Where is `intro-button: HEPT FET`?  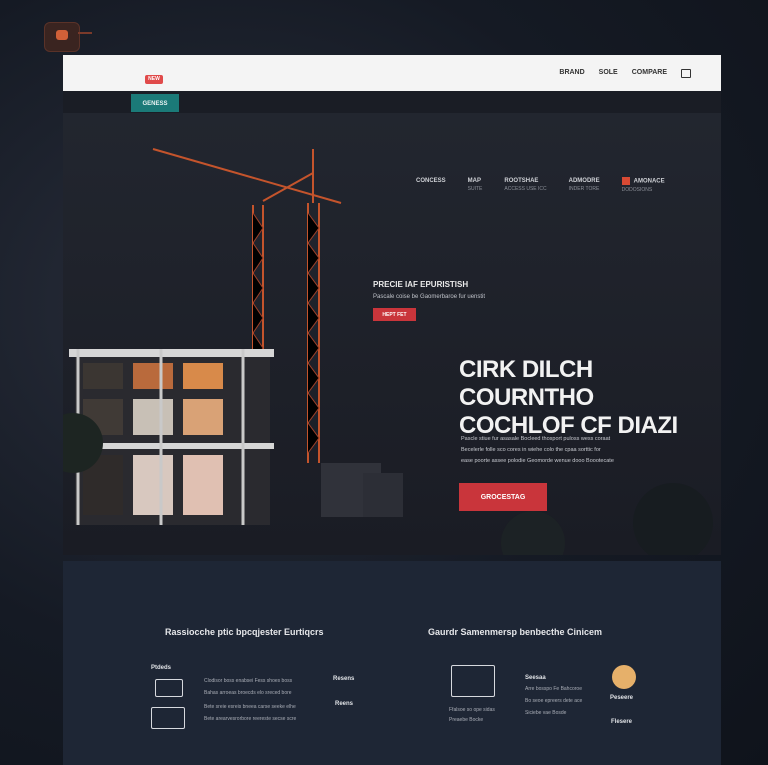
intro-button: HEPT FET is located at coordinates (394, 314).